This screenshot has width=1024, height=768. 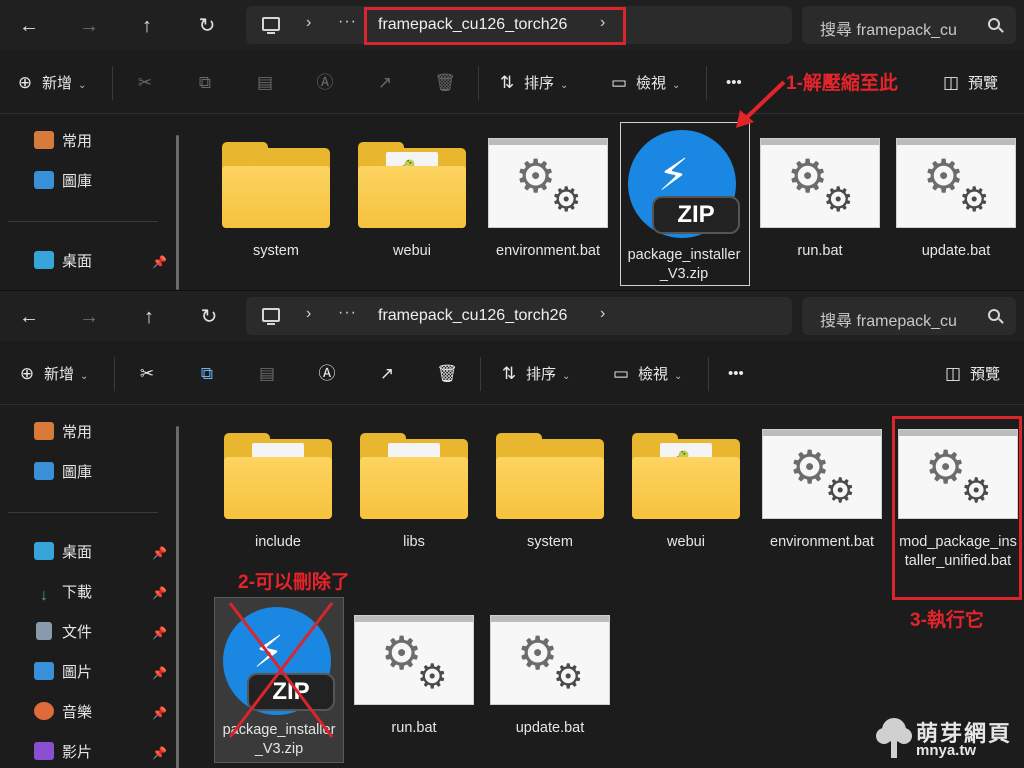 I want to click on sidebar-item-label: 影片, so click(x=77, y=752).